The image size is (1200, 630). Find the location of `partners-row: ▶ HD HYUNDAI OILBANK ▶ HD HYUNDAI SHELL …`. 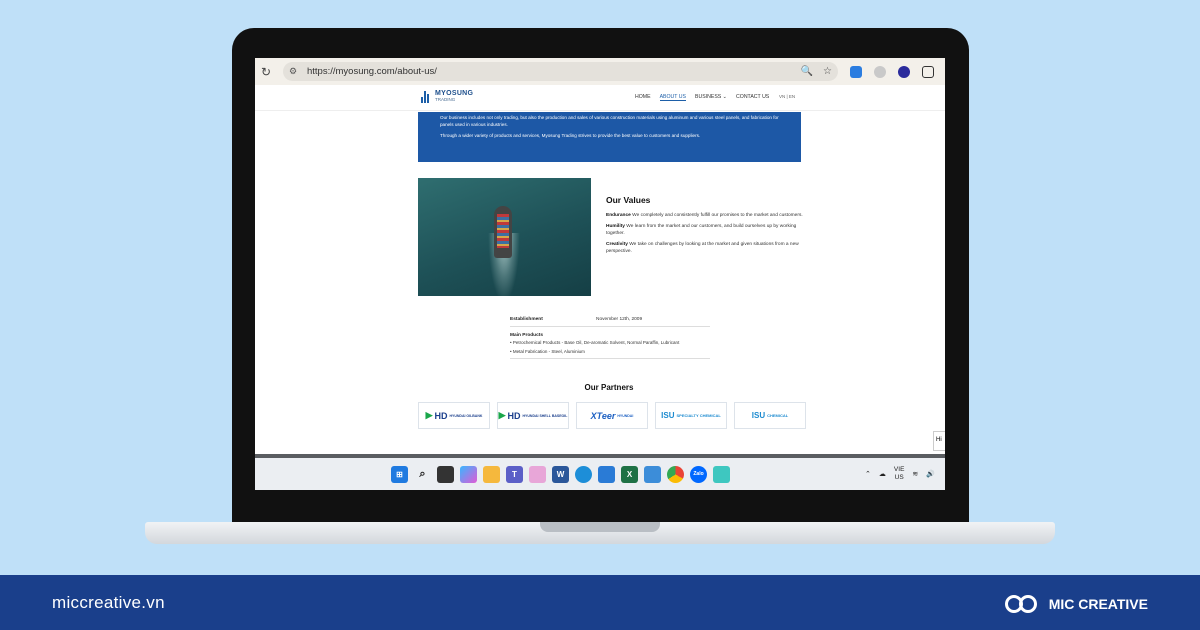

partners-row: ▶ HD HYUNDAI OILBANK ▶ HD HYUNDAI SHELL … is located at coordinates (612, 415).